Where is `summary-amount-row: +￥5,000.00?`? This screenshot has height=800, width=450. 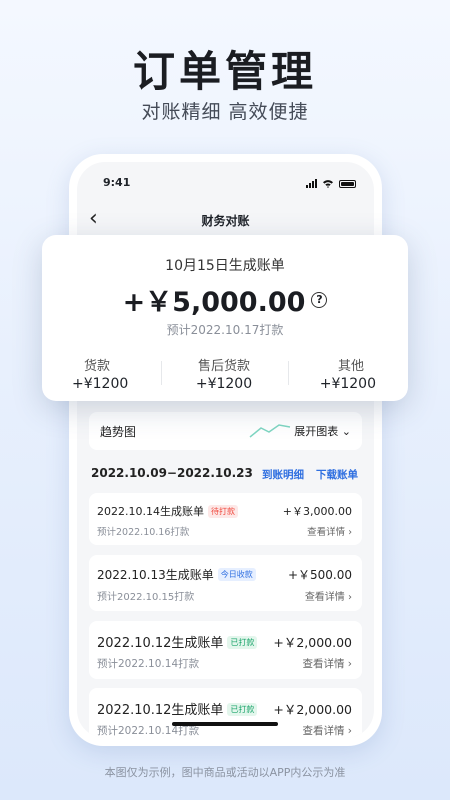 summary-amount-row: +￥5,000.00? is located at coordinates (225, 299).